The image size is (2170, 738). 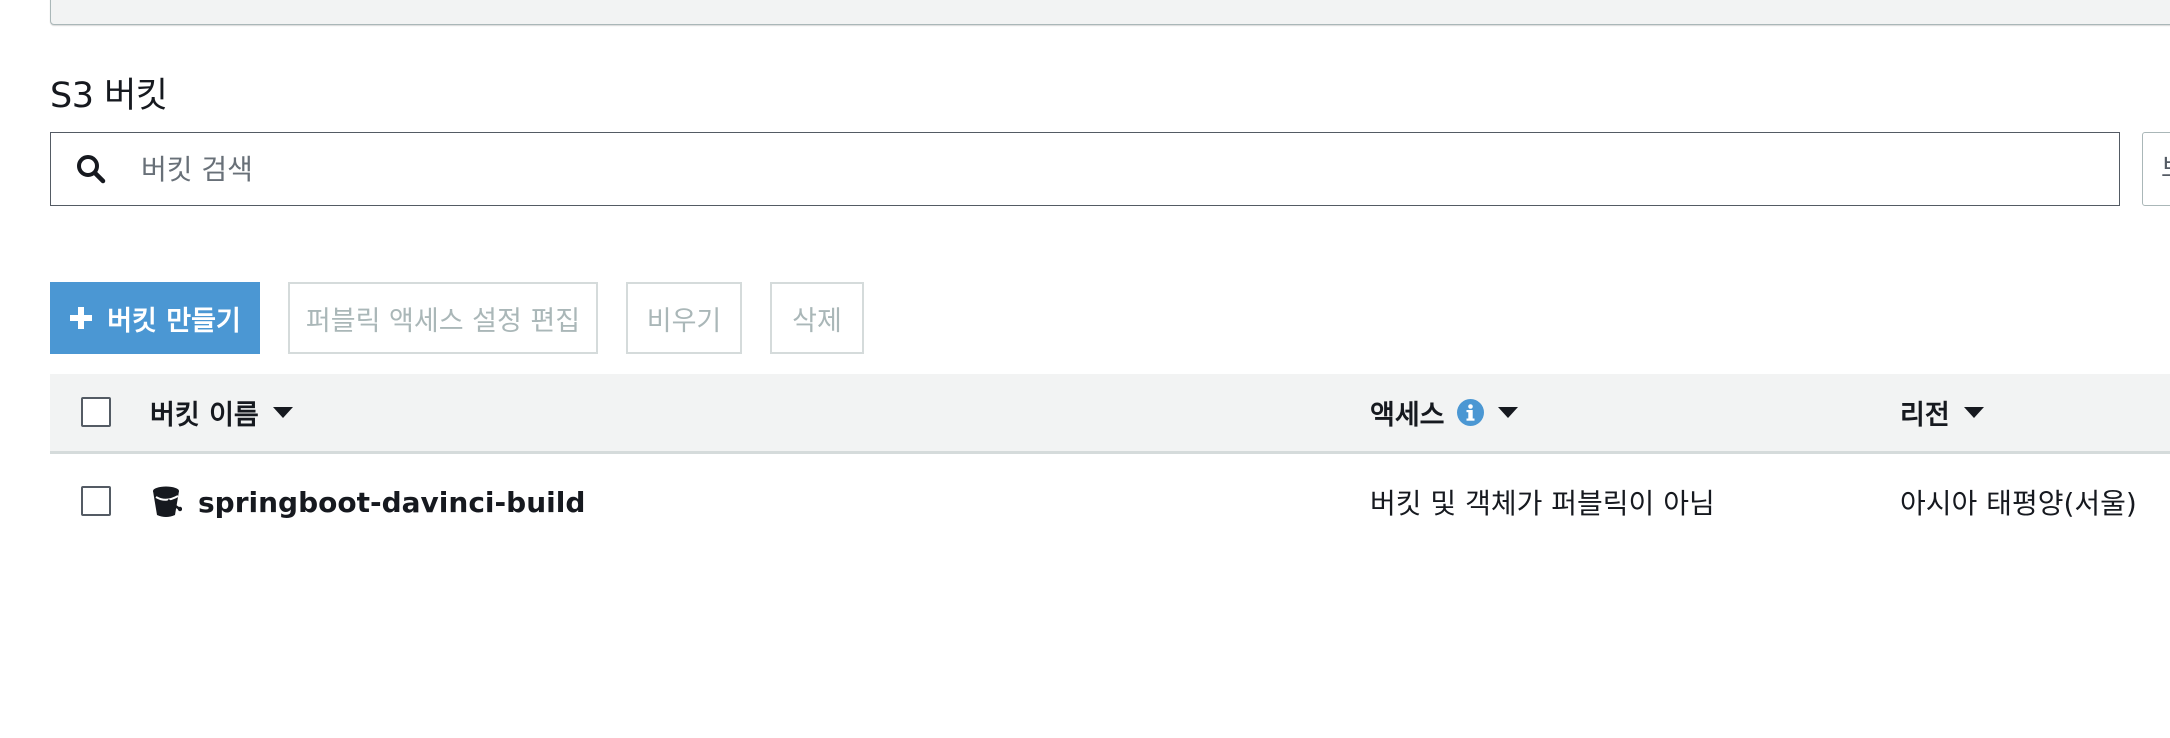 I want to click on column-header-label: 버킷 이름, so click(x=204, y=415).